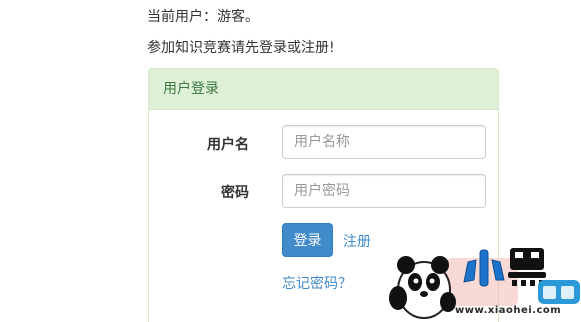 The width and height of the screenshot is (581, 322). Describe the element at coordinates (203, 17) in the screenshot. I see `current-user-text: 当前用户：游客。` at that location.